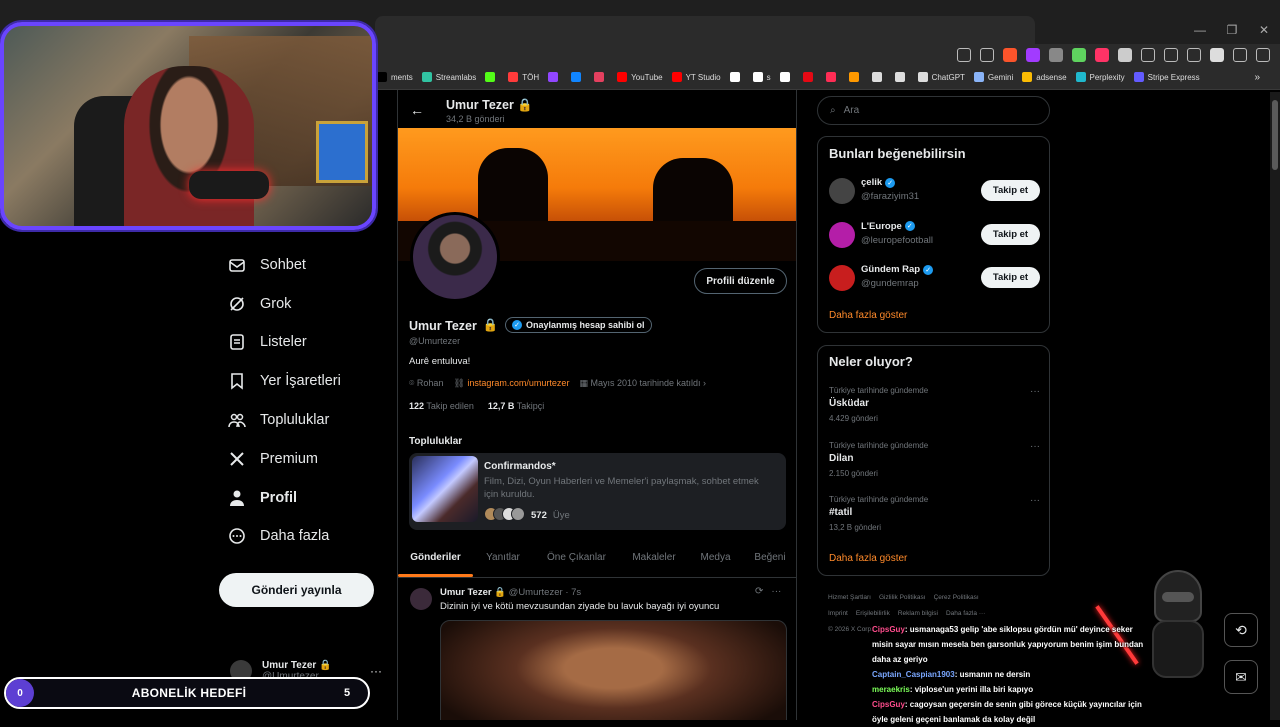  Describe the element at coordinates (613, 670) in the screenshot. I see `post-image` at that location.